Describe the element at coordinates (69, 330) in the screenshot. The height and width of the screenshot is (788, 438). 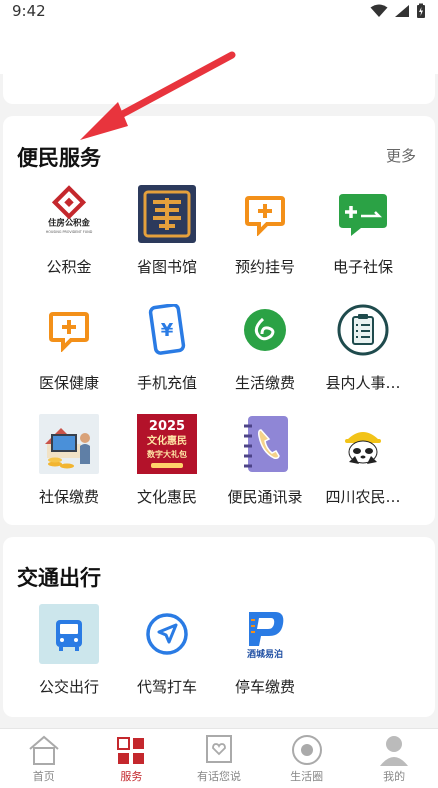
I see `medical-insurance-icon` at that location.